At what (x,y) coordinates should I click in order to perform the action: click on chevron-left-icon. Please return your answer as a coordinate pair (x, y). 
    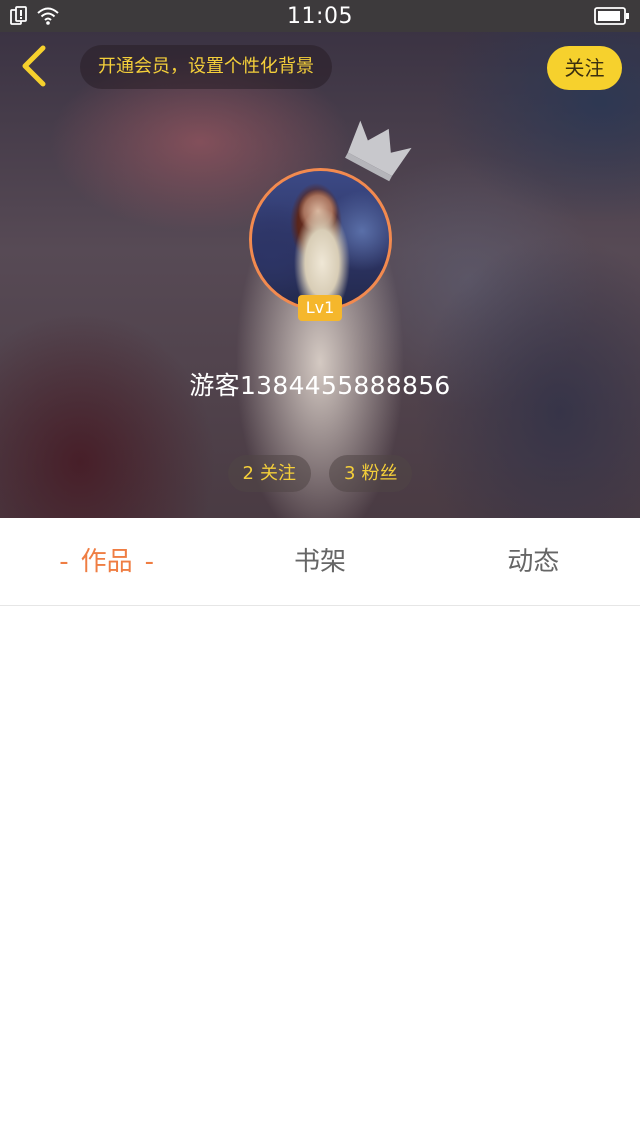
    Looking at the image, I should click on (34, 68).